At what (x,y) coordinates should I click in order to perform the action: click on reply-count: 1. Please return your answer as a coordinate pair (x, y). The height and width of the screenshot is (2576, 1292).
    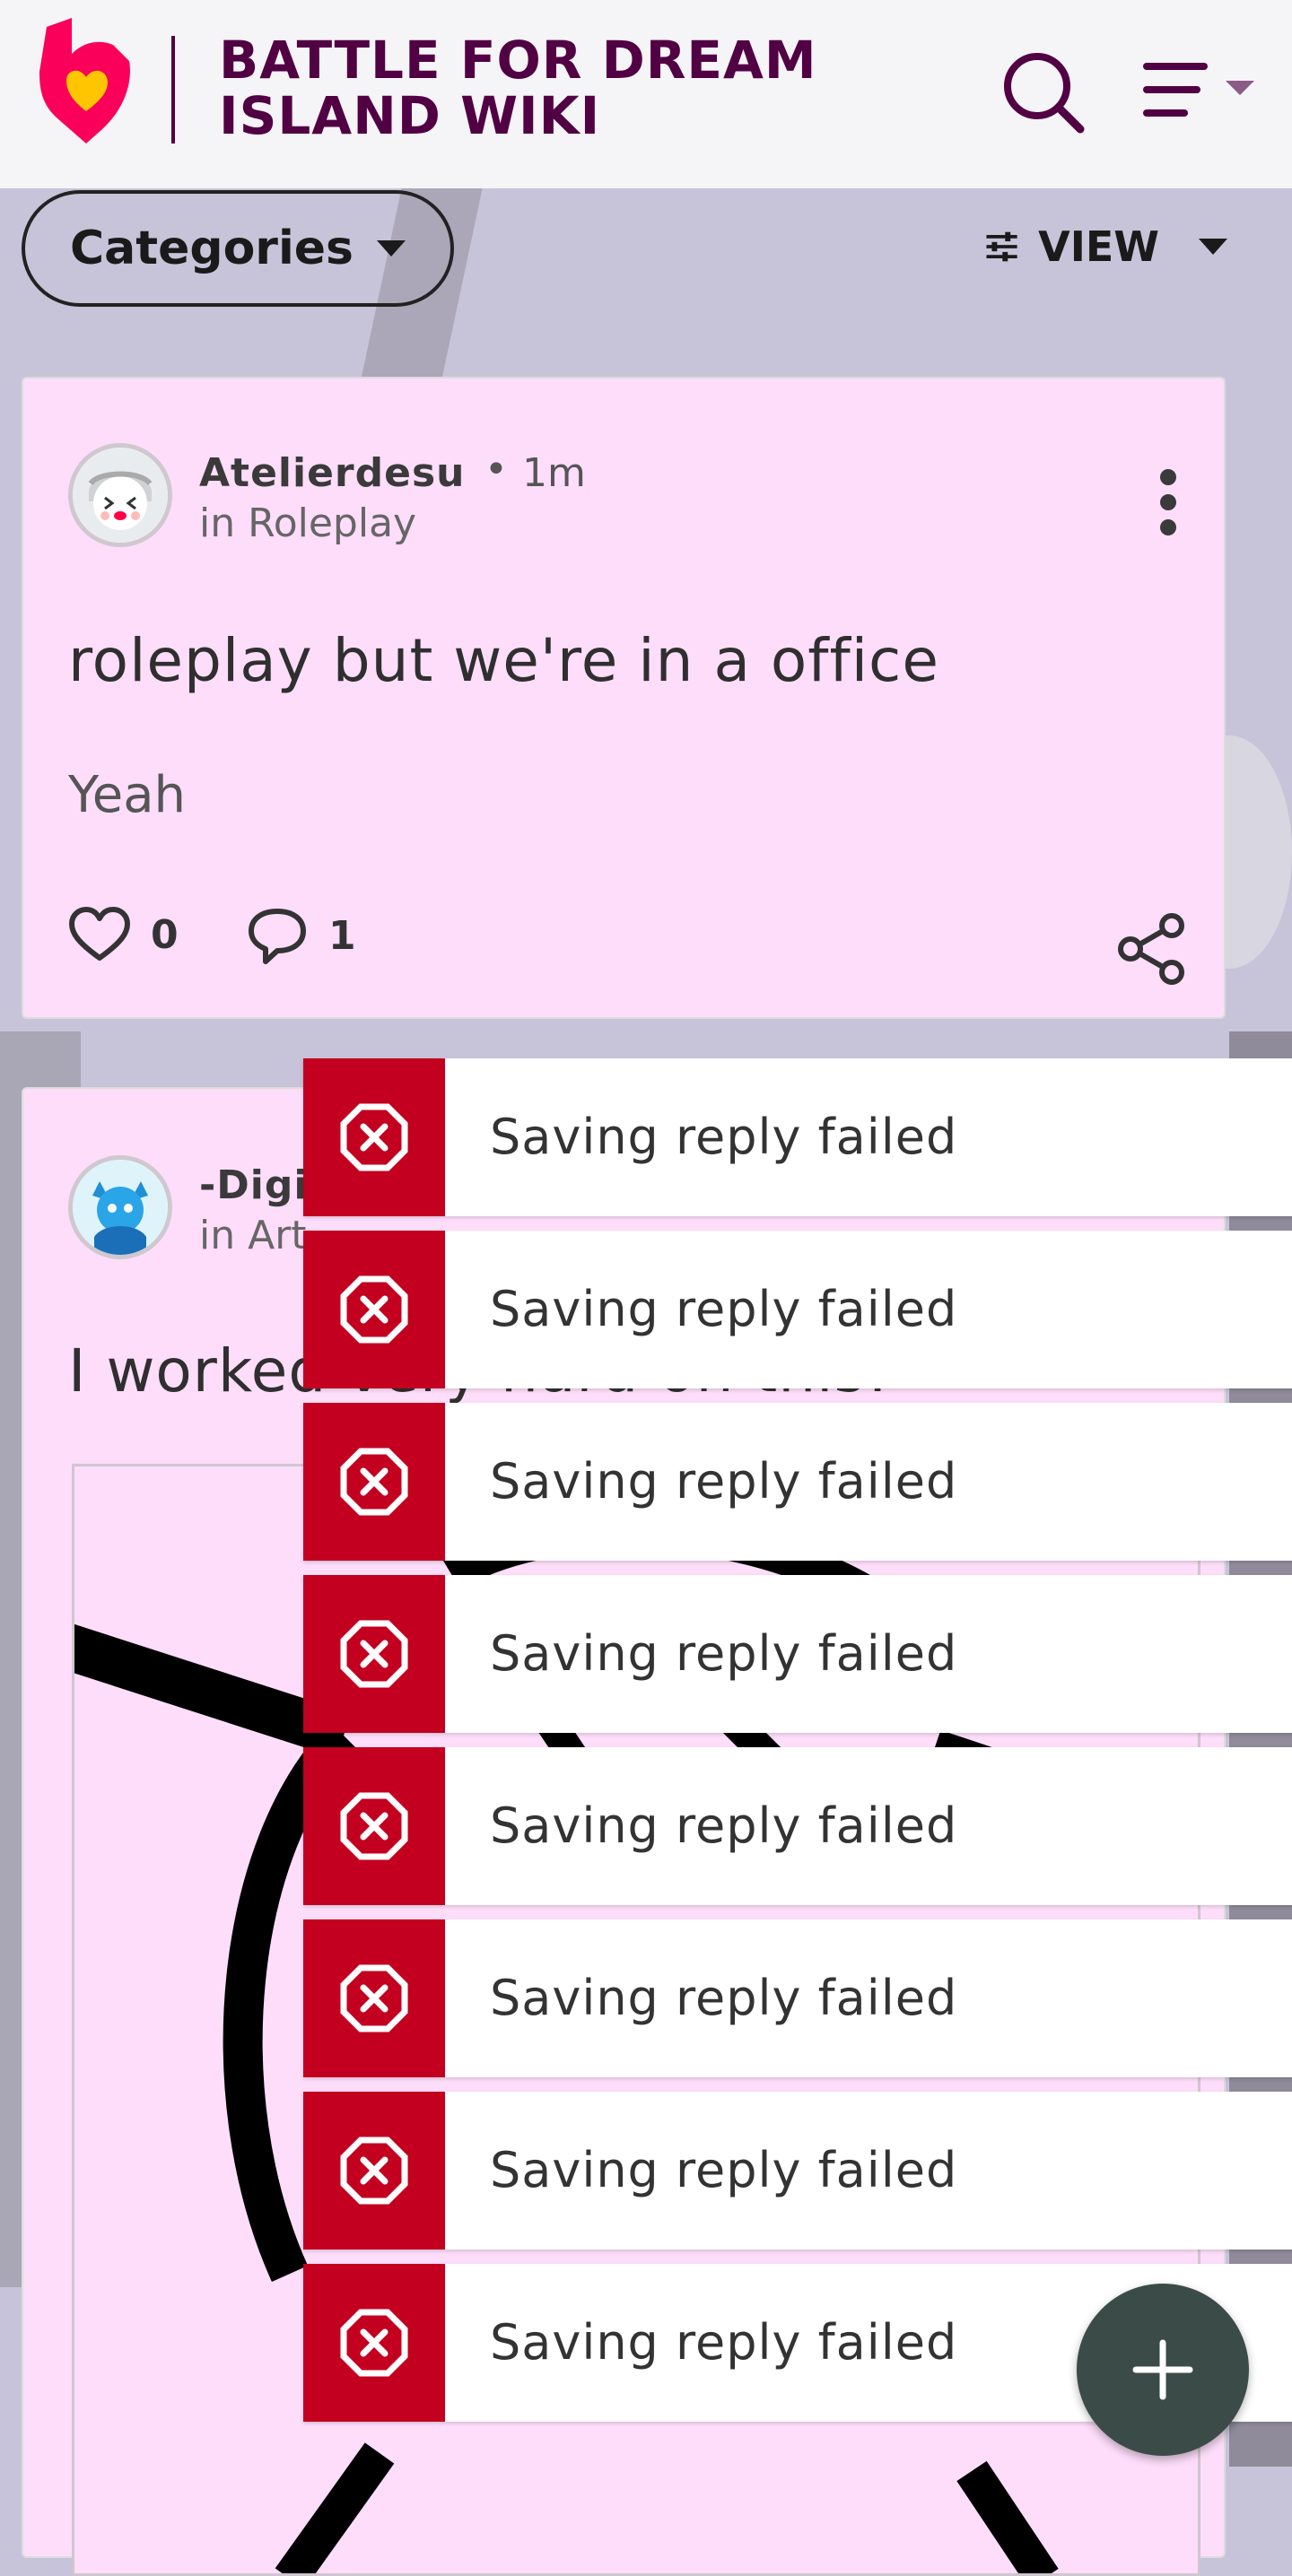
    Looking at the image, I should click on (342, 935).